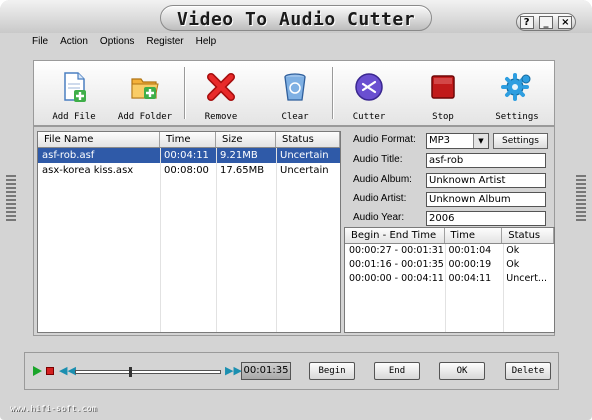  I want to click on list-item: 00:01:16 - 00:01:35 00:00:19 Ok, so click(449, 265).